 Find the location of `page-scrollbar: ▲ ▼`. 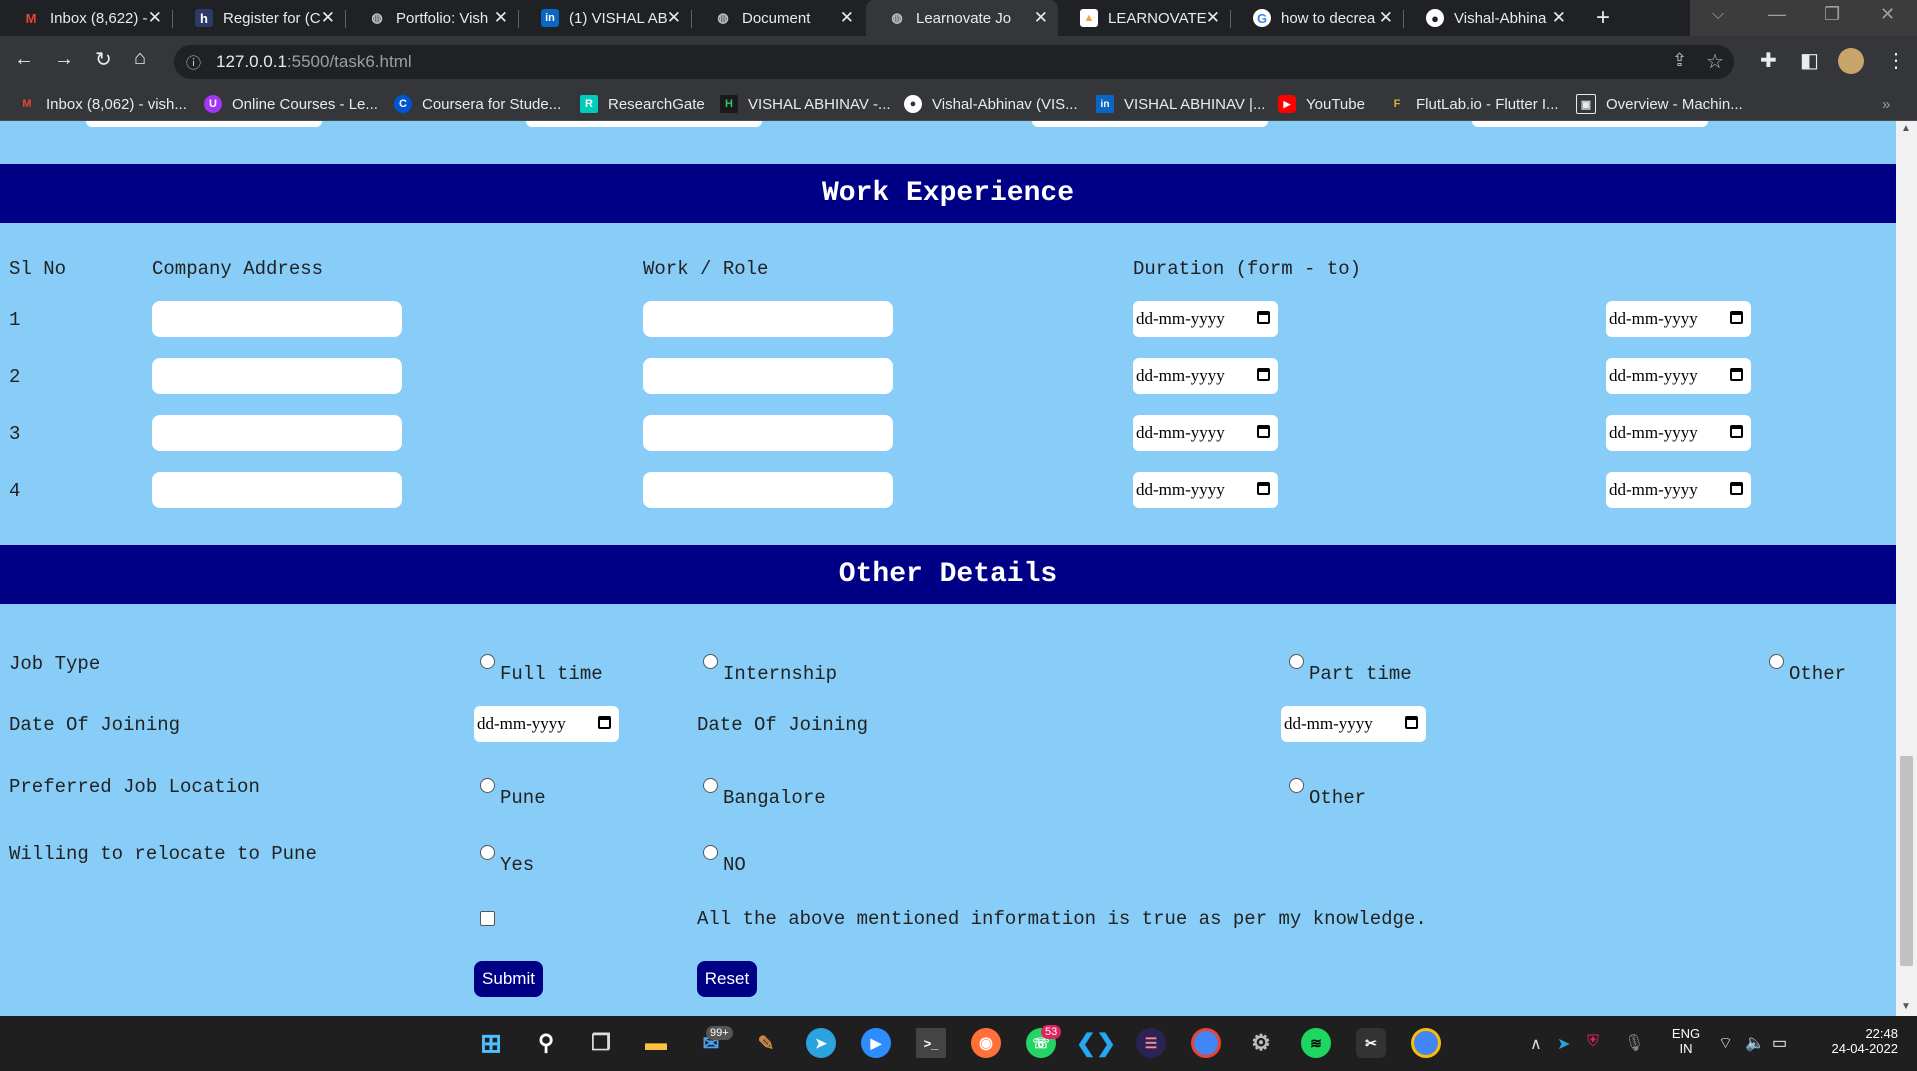

page-scrollbar: ▲ ▼ is located at coordinates (1906, 568).